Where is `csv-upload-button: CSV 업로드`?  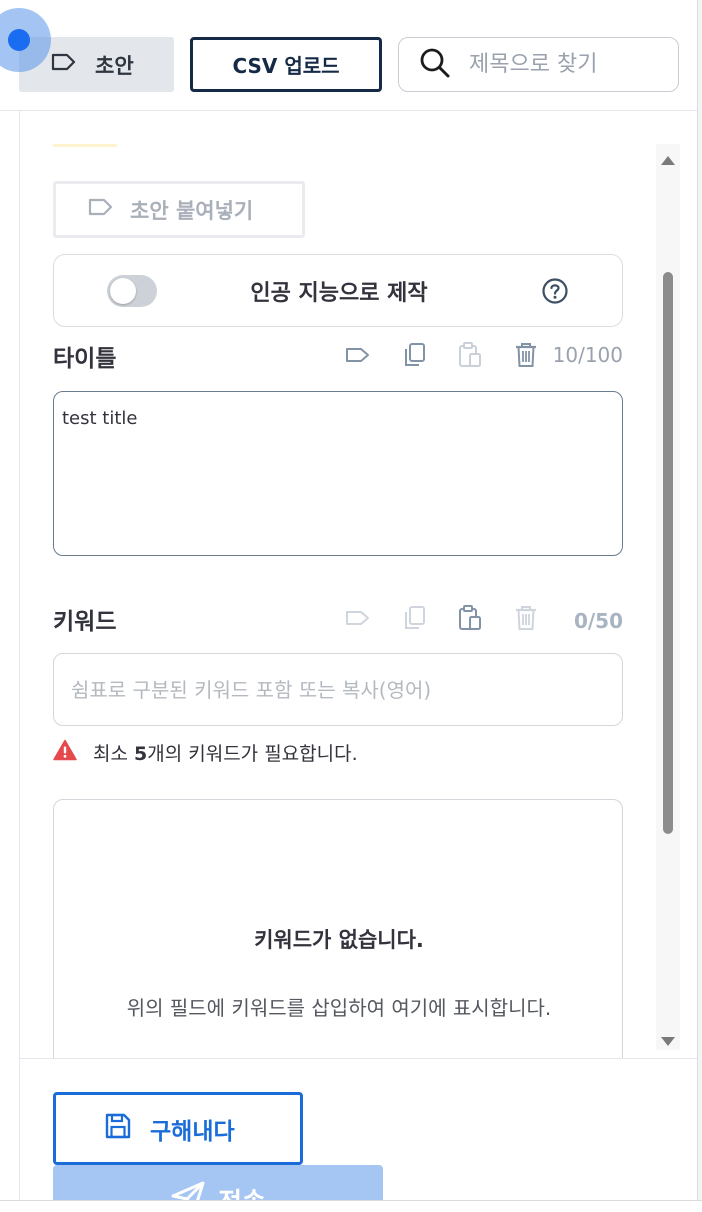 csv-upload-button: CSV 업로드 is located at coordinates (286, 64).